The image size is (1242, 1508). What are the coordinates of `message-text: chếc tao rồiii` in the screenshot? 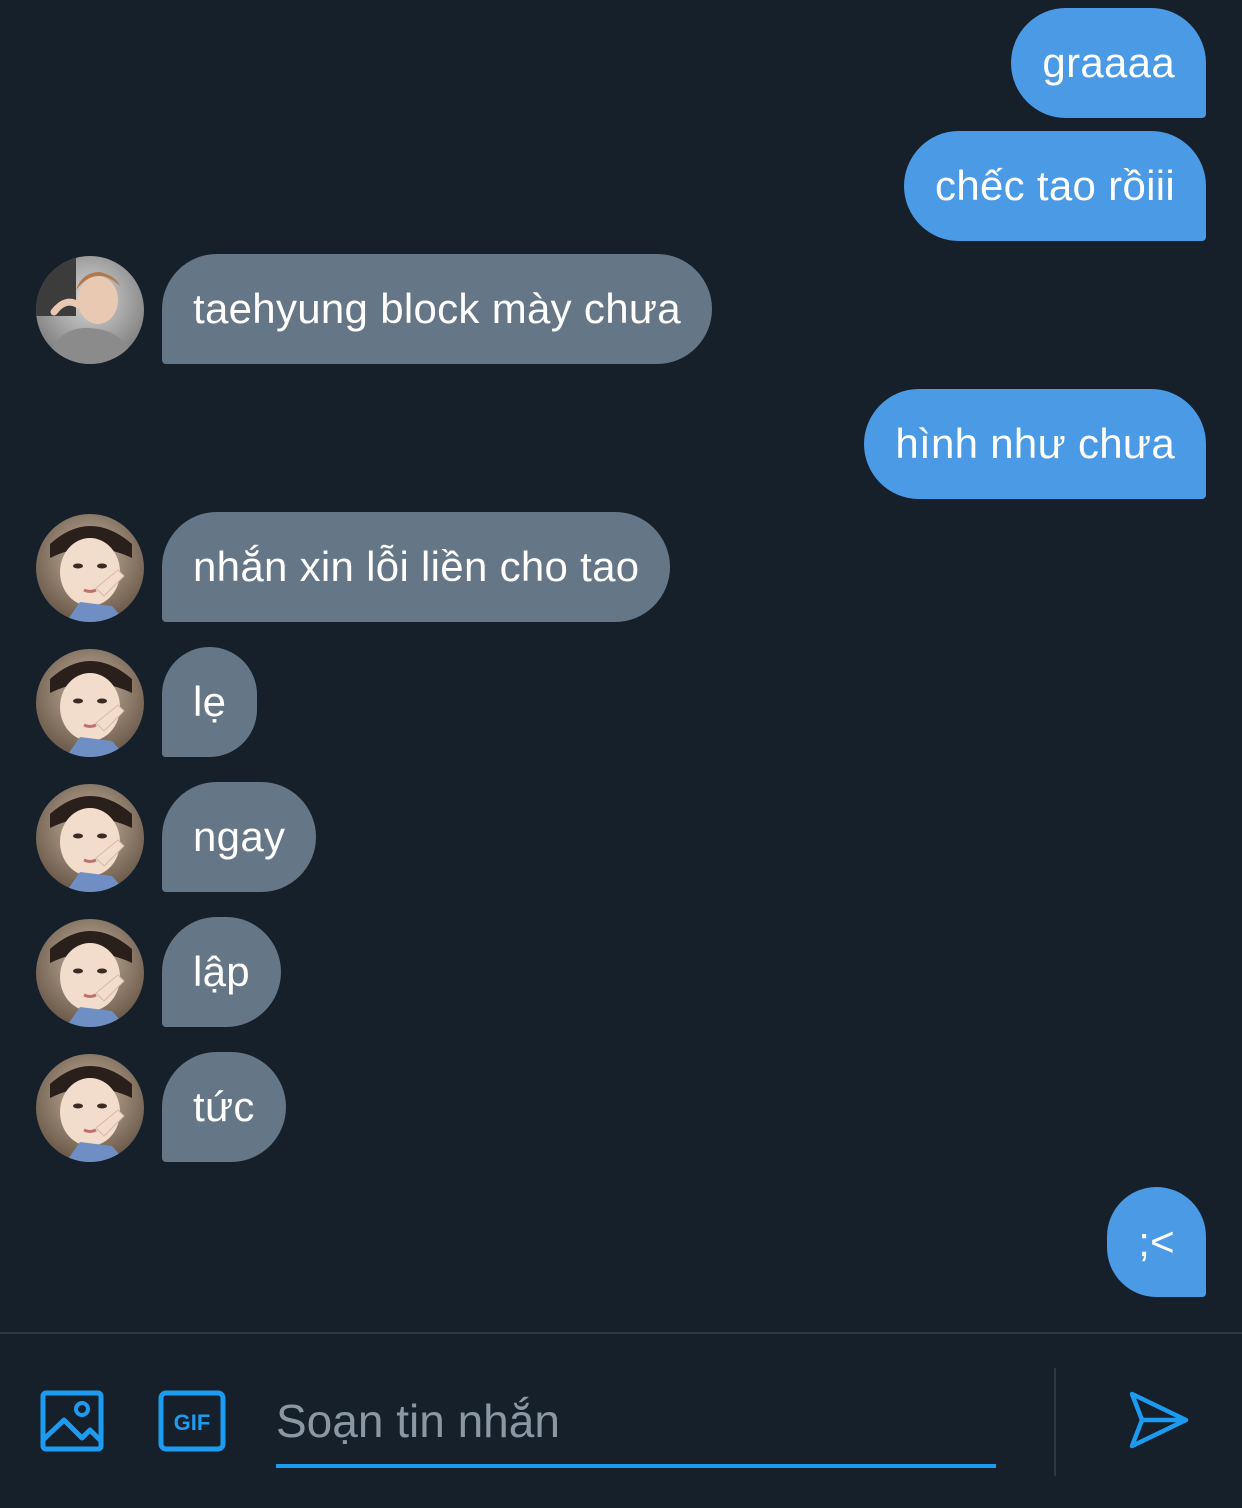 It's located at (1055, 185).